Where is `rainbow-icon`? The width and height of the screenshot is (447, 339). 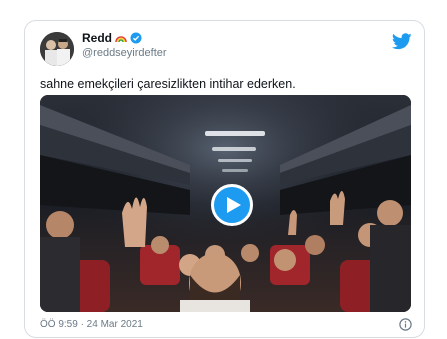 rainbow-icon is located at coordinates (121, 39).